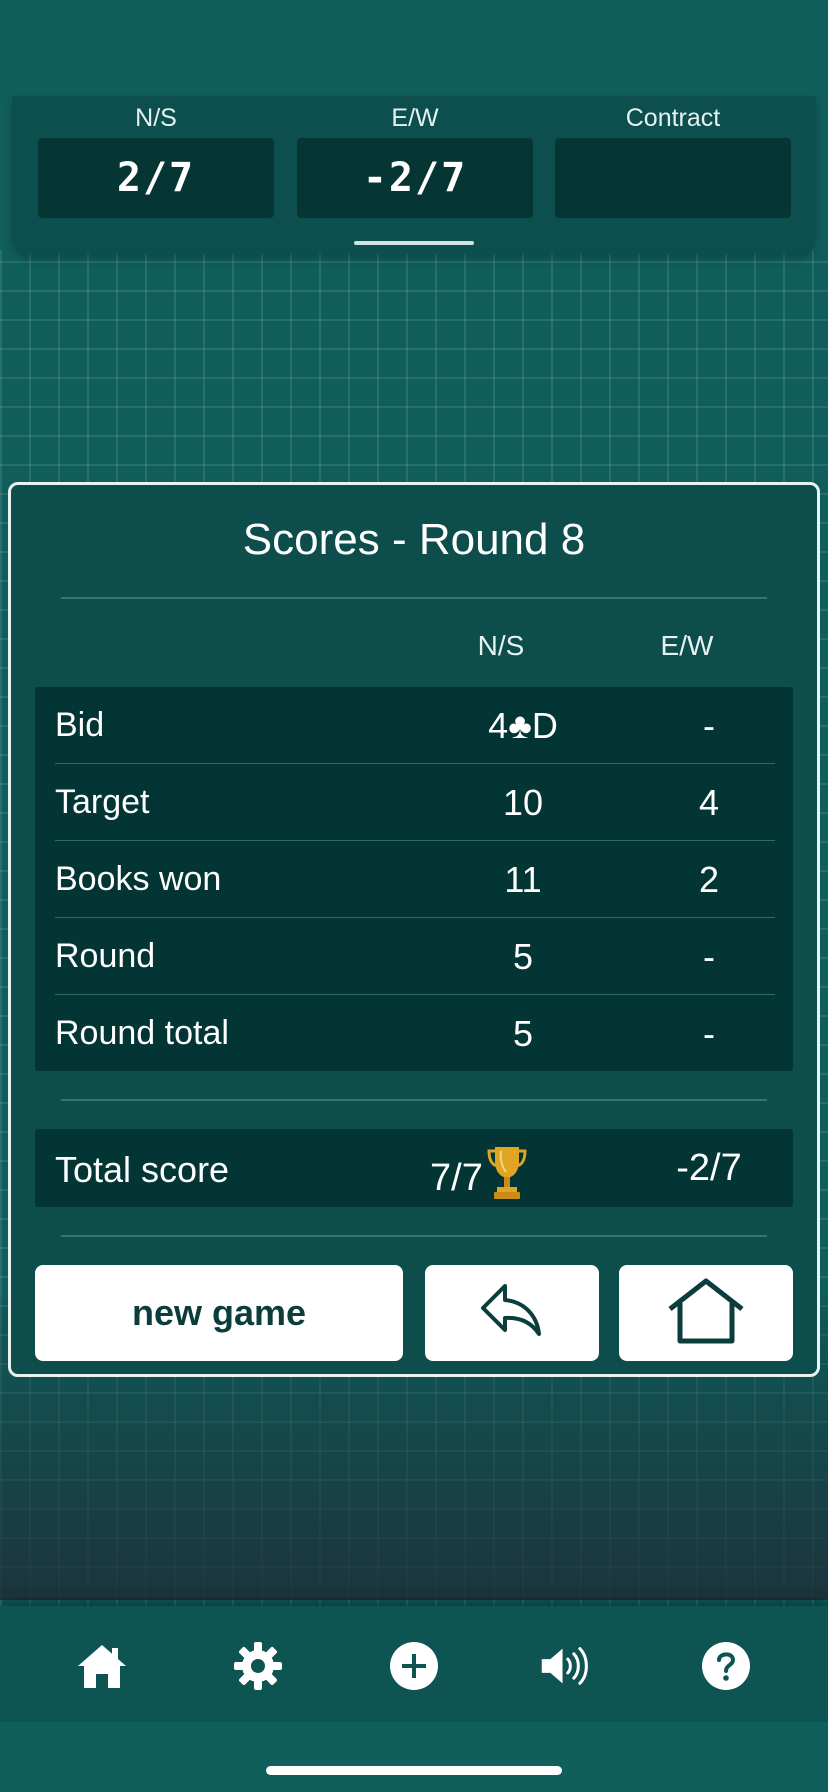 This screenshot has width=828, height=1792. I want to click on ew-score-column: E/W -2/7, so click(415, 157).